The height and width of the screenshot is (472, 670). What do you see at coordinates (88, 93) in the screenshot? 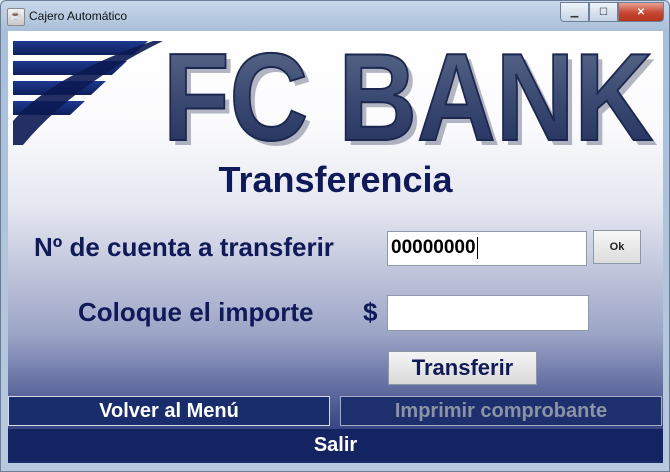
I see `logo-stripes-icon` at bounding box center [88, 93].